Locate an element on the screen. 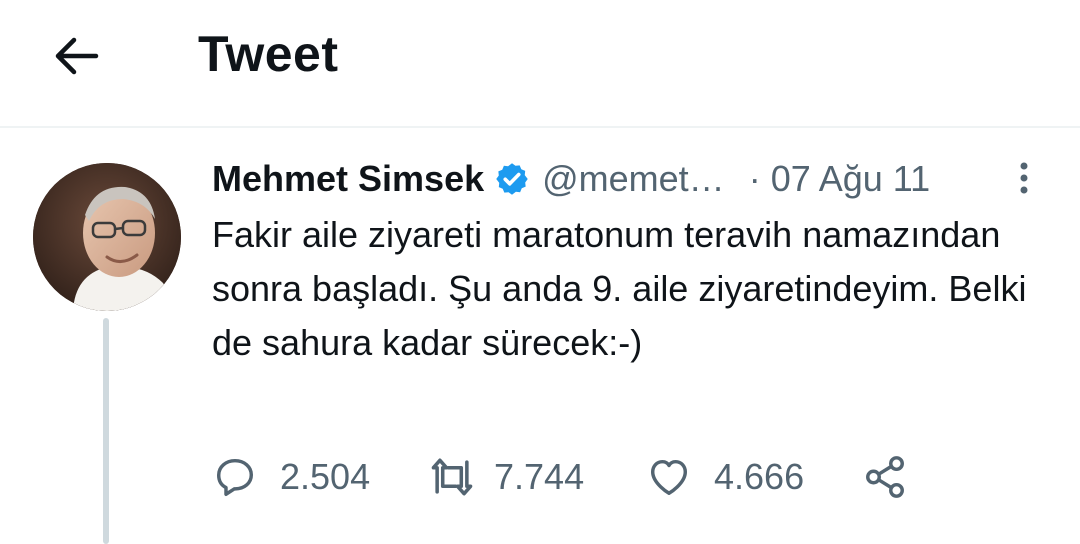  share-button is located at coordinates (885, 477).